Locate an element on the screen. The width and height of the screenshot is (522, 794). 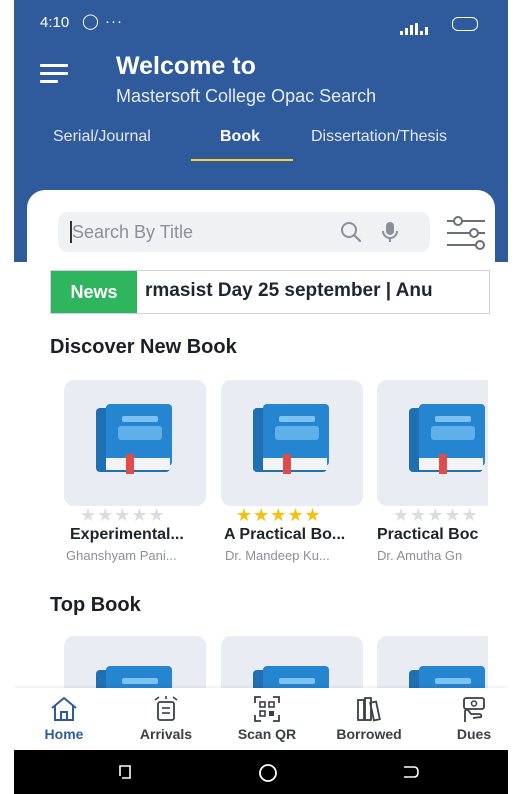
status-time: 4:10 is located at coordinates (55, 22).